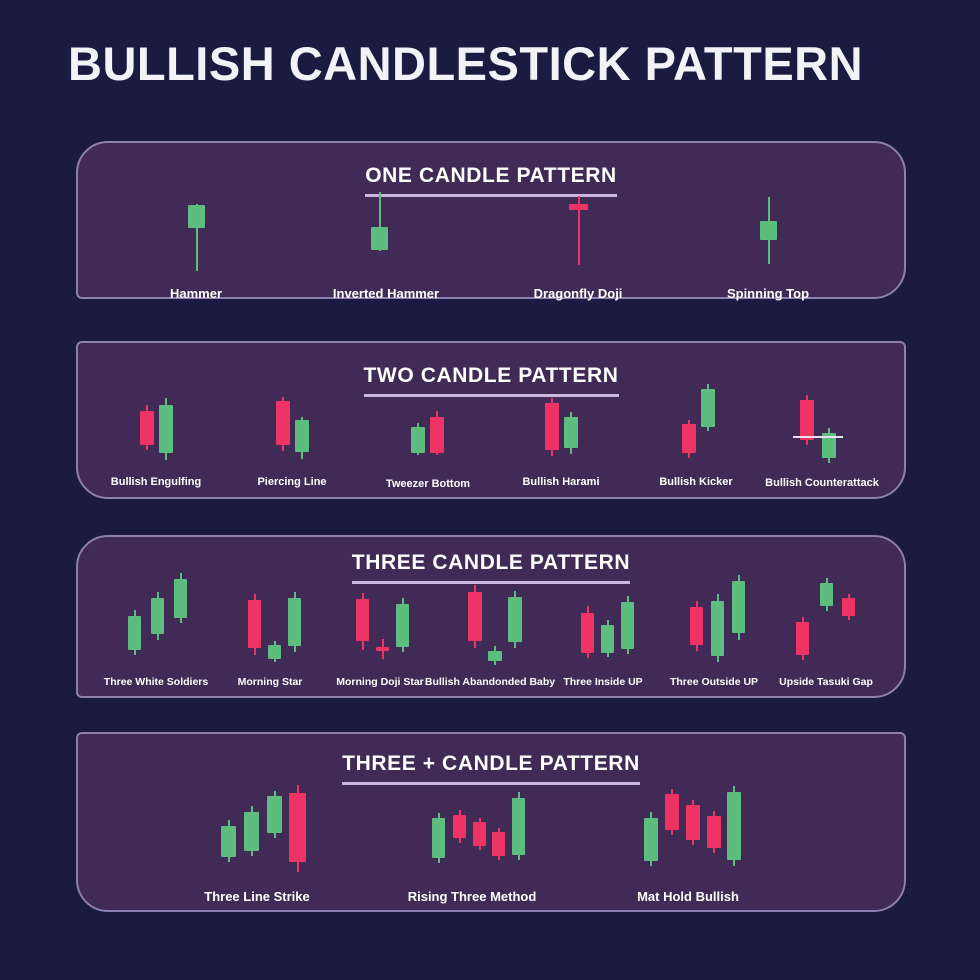 This screenshot has height=980, width=980. I want to click on panel-title-two-candle: TWO CANDLE PATTERN, so click(491, 380).